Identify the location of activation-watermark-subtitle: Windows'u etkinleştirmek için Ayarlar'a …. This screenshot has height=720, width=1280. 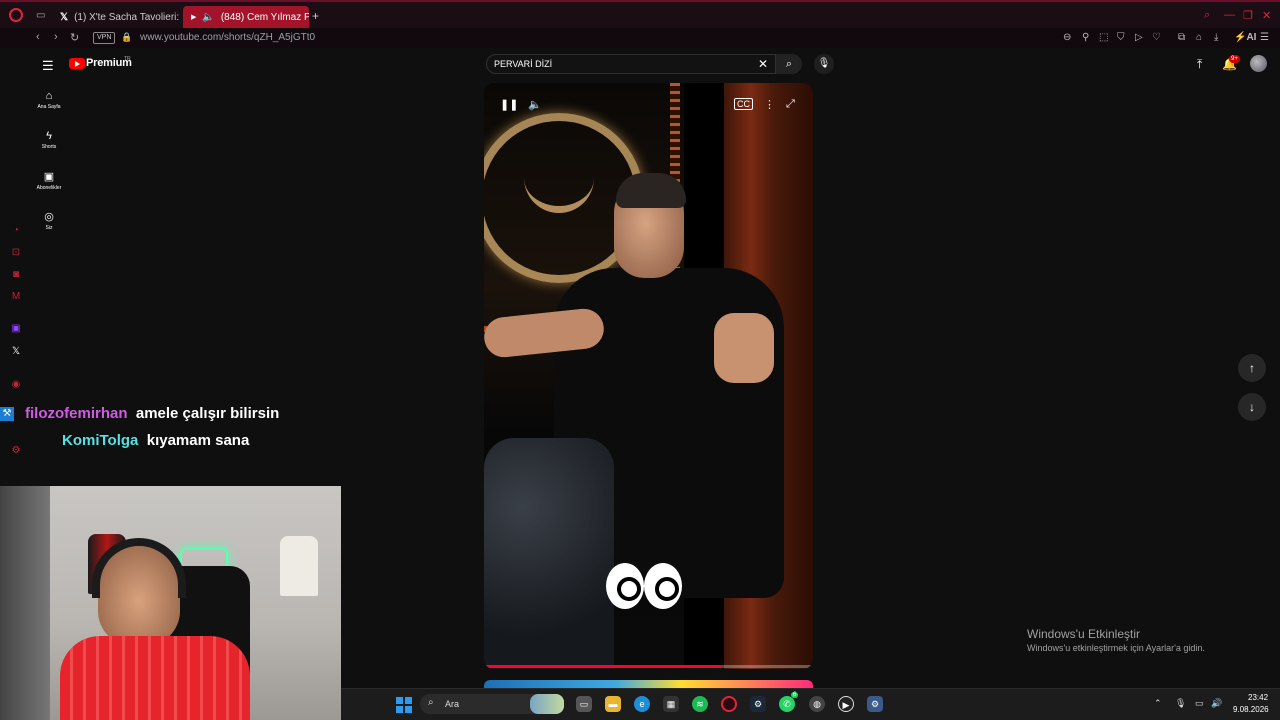
(1116, 648).